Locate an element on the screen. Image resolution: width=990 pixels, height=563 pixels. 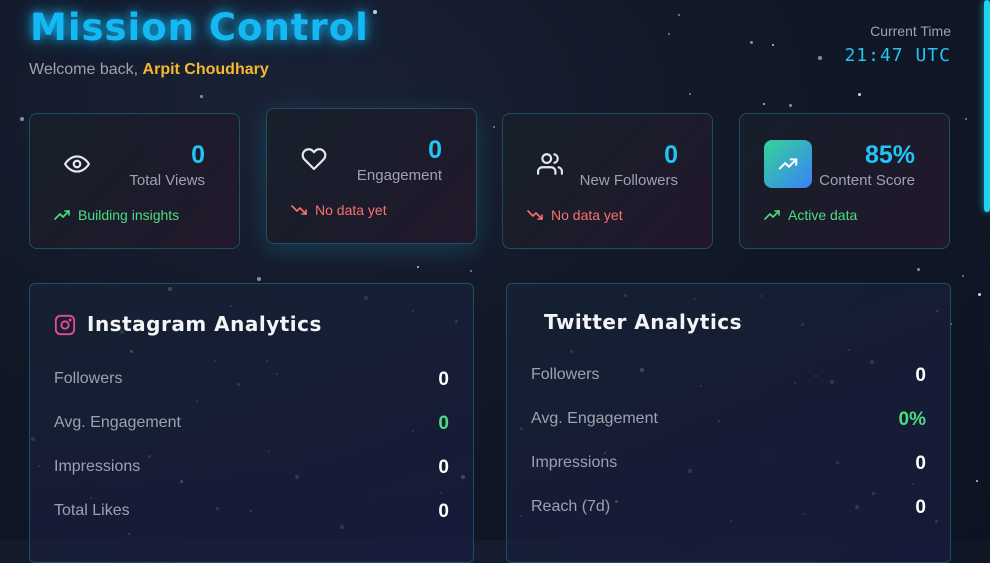
page-scrollbar is located at coordinates (987, 106).